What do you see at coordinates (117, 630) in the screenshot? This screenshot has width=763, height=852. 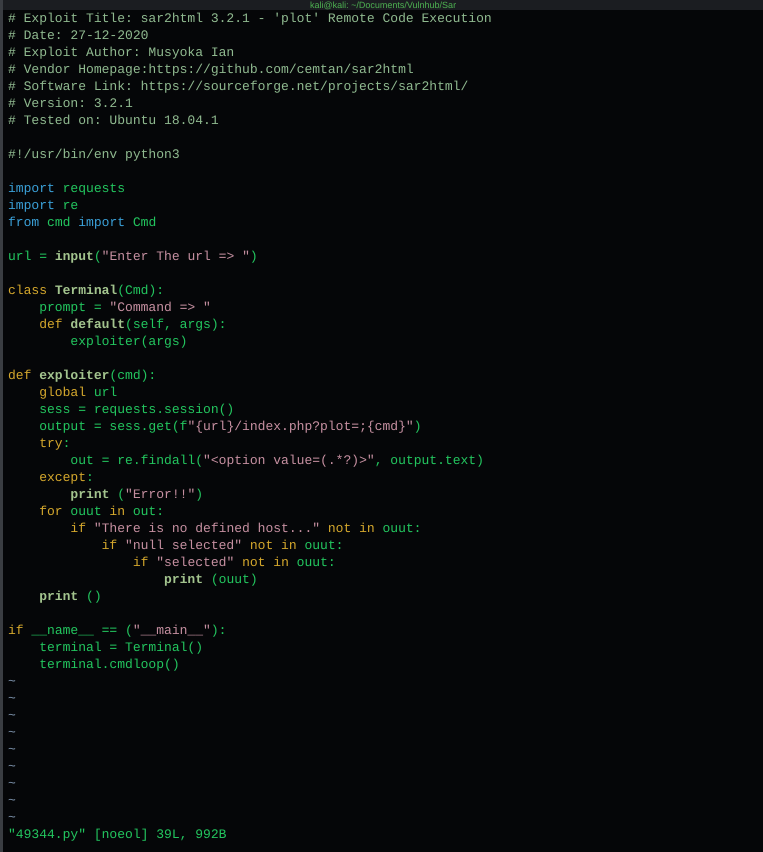 I see `code-line: if __name__ == ("__main__"):` at bounding box center [117, 630].